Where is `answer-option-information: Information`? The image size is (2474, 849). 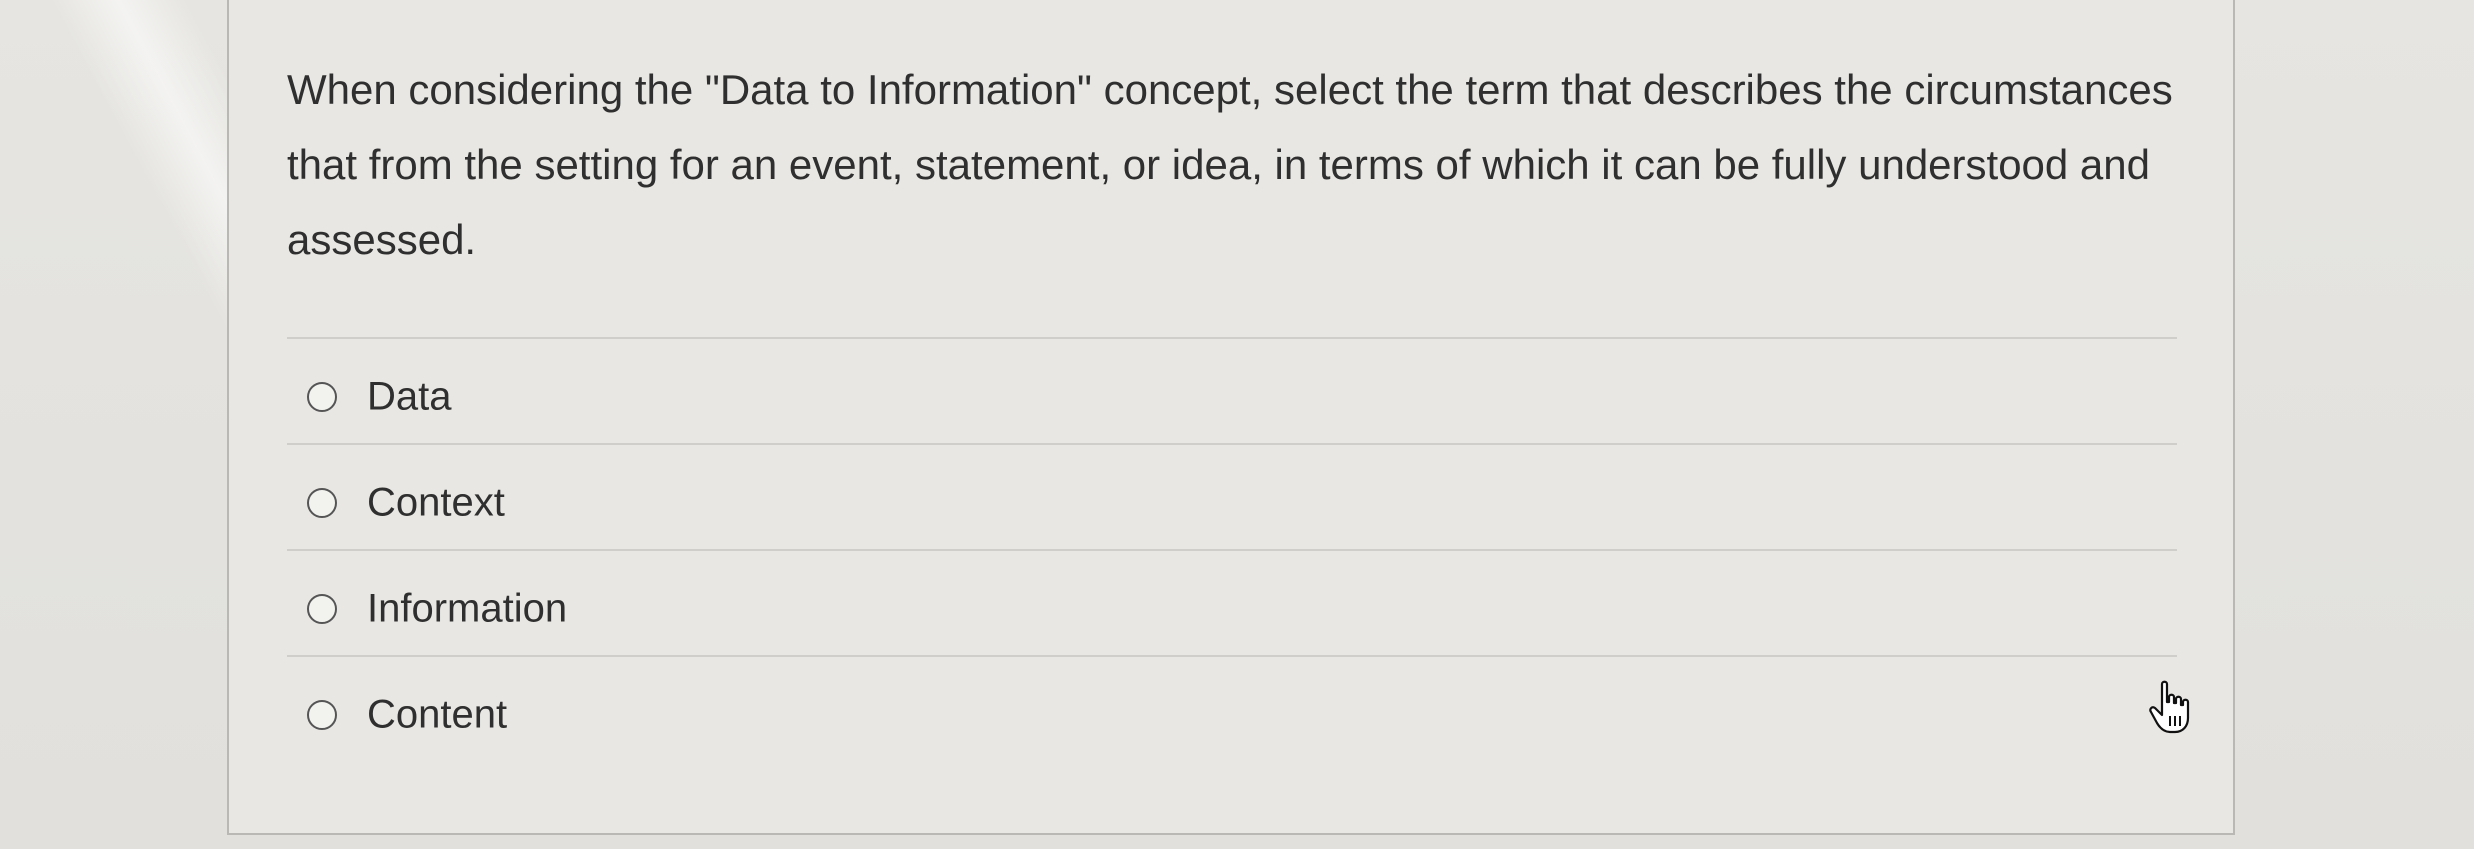
answer-option-information: Information is located at coordinates (1232, 602).